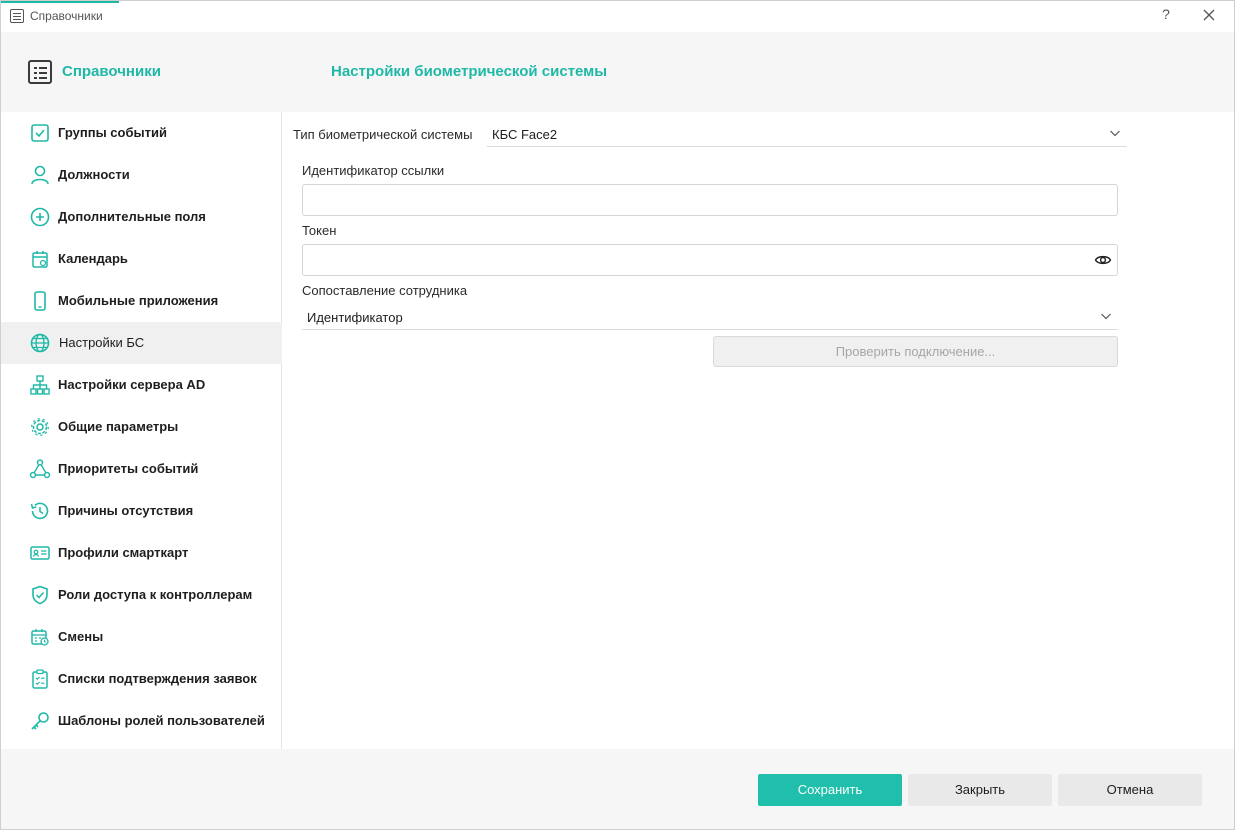 The height and width of the screenshot is (830, 1235). What do you see at coordinates (141, 259) in the screenshot?
I see `sidebar-item-calendar: Календарь` at bounding box center [141, 259].